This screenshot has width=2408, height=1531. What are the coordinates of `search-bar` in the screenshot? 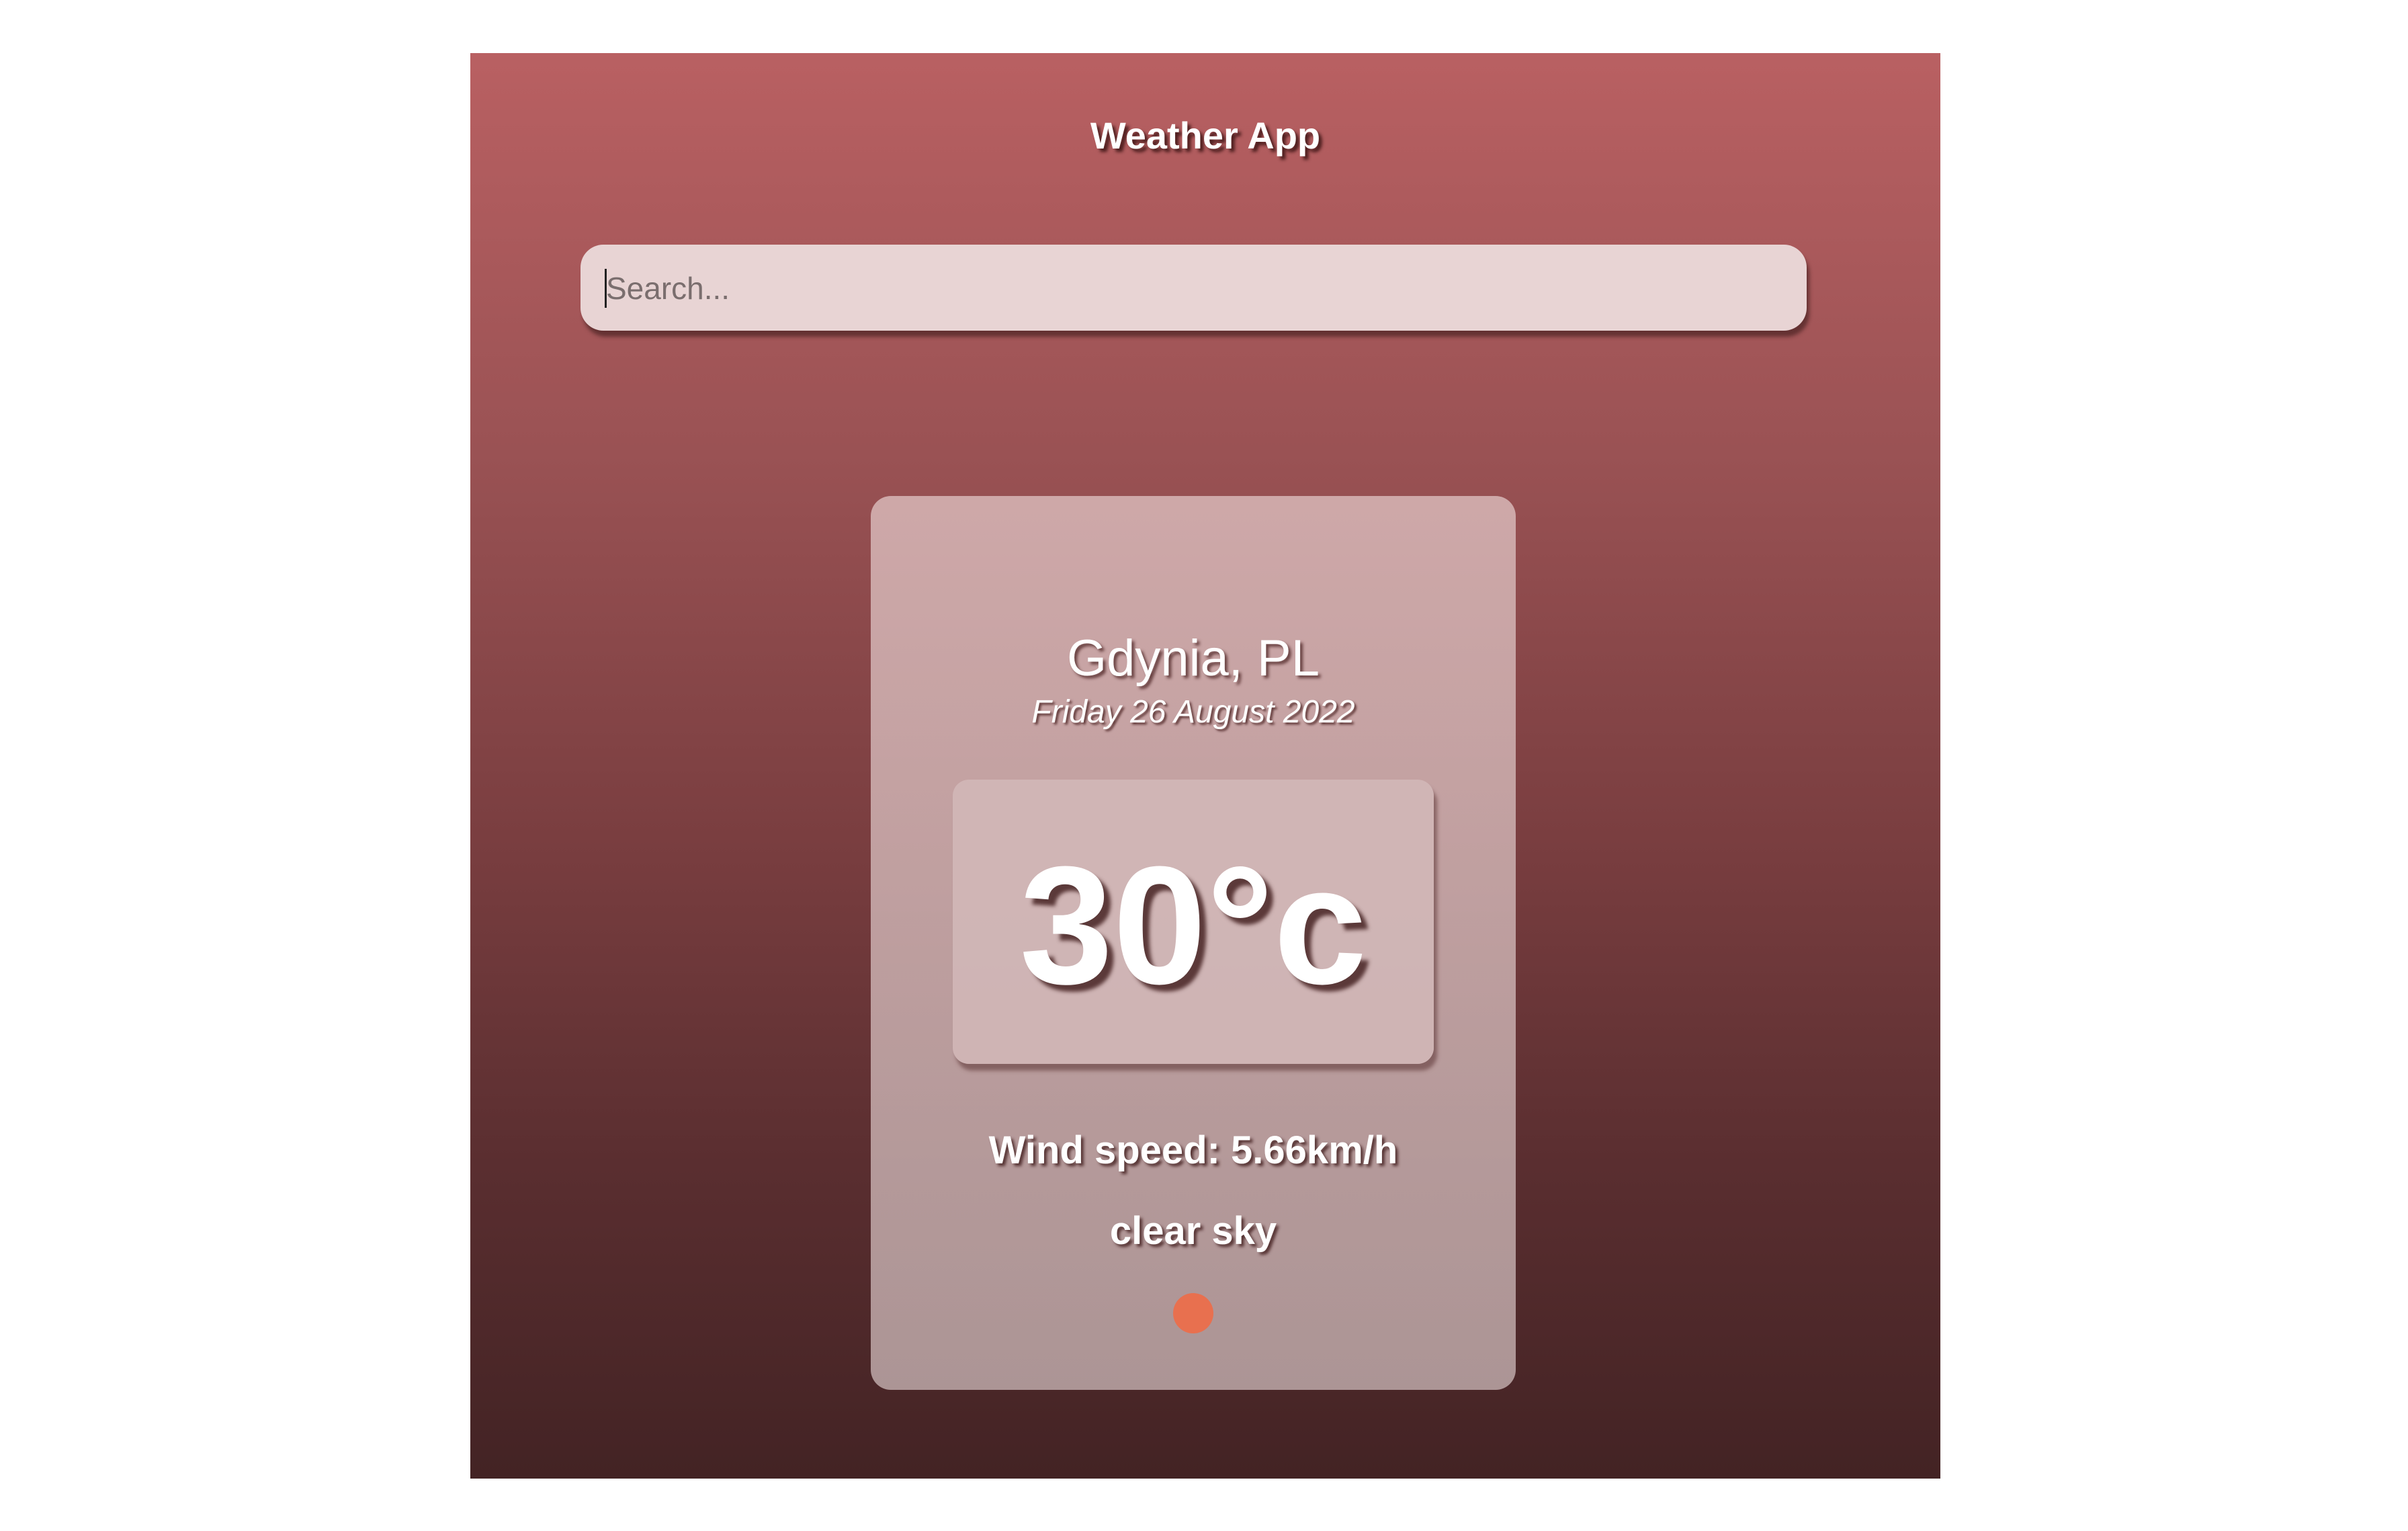 It's located at (1193, 288).